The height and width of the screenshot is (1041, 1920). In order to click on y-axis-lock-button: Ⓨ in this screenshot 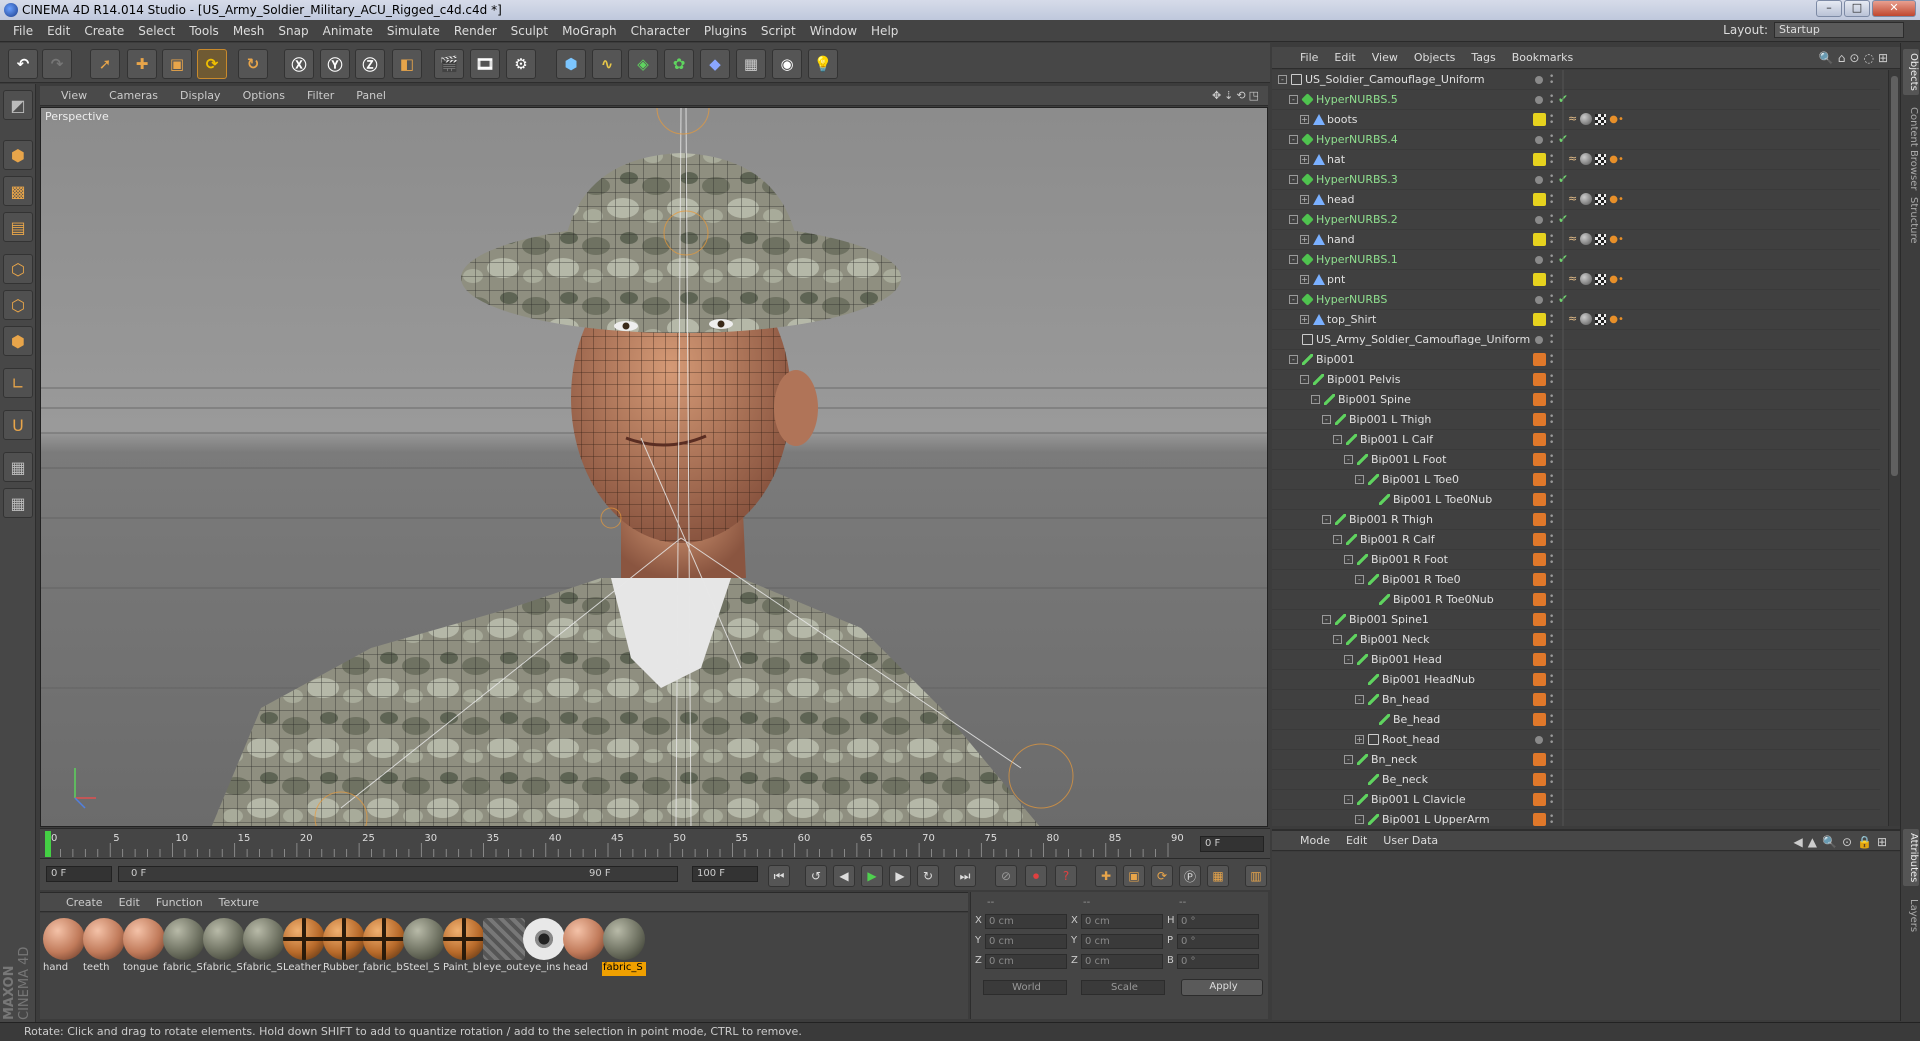, I will do `click(335, 64)`.